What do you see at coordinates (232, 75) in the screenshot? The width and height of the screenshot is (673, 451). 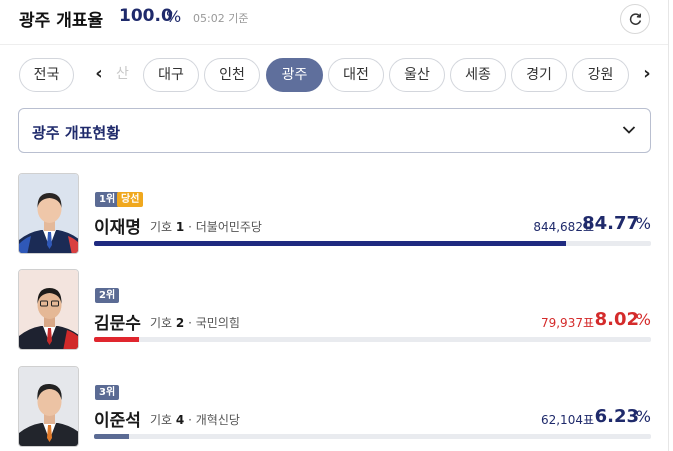 I see `tab-incheon: 인천` at bounding box center [232, 75].